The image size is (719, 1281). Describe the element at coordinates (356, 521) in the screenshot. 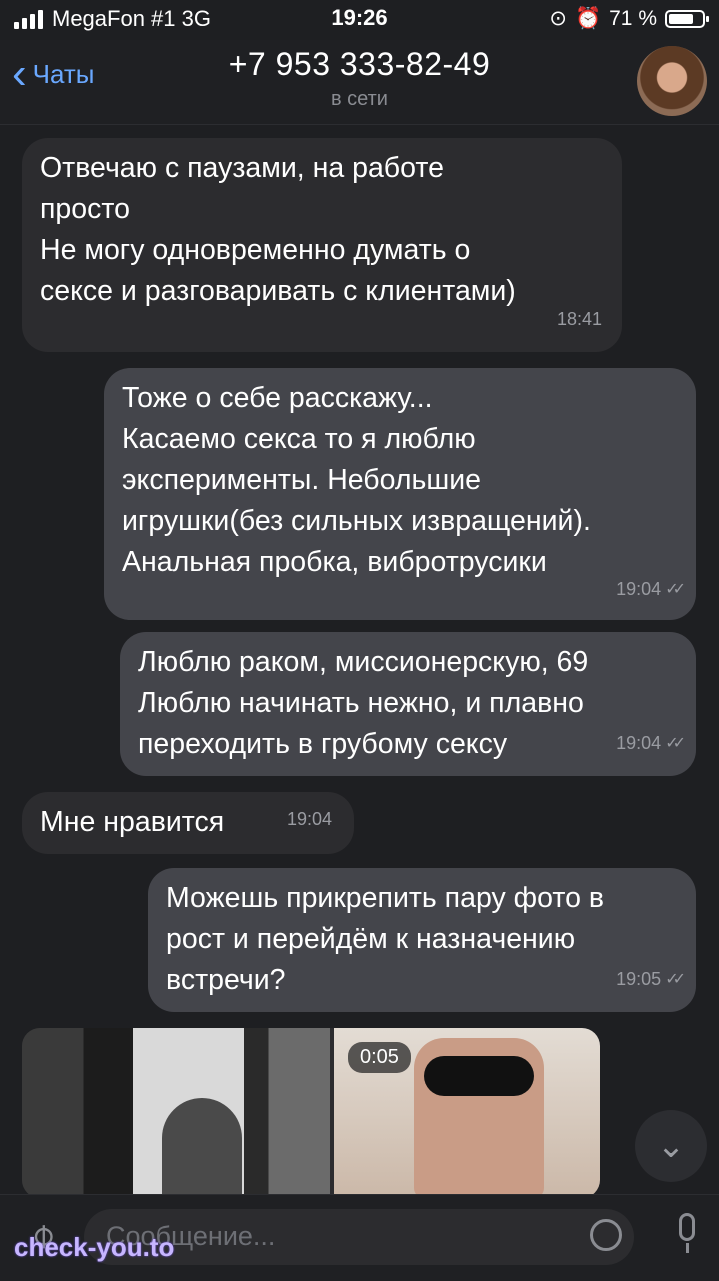

I see `message-text: игрушки(без сильных извращений).` at that location.